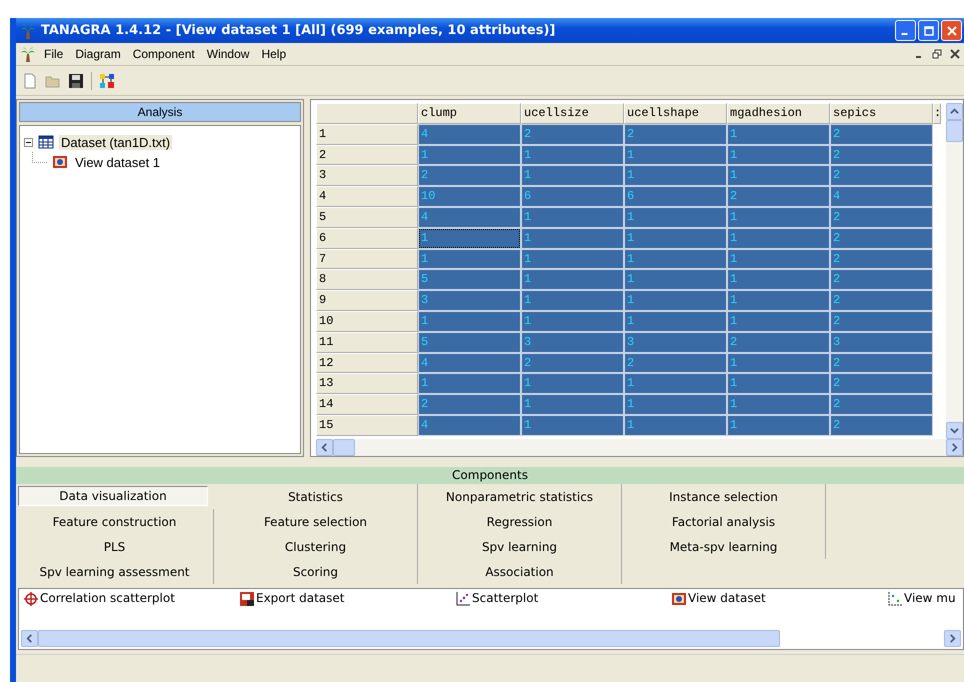 The image size is (964, 682). What do you see at coordinates (367, 383) in the screenshot?
I see `row-header: 13` at bounding box center [367, 383].